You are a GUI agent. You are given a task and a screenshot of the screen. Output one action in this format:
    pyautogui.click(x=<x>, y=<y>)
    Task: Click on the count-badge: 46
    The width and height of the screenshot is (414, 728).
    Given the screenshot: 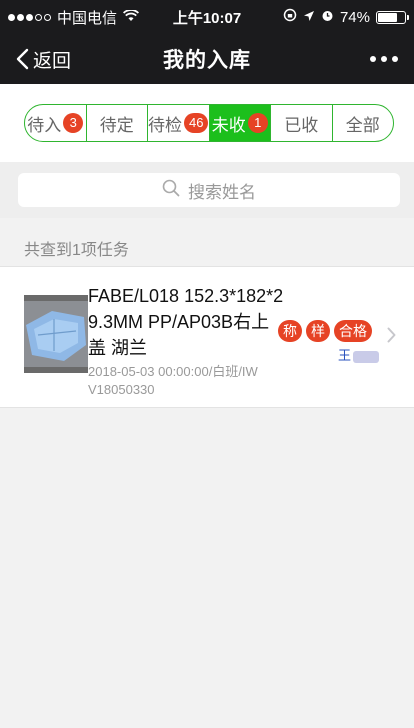 What is the action you would take?
    pyautogui.click(x=196, y=123)
    